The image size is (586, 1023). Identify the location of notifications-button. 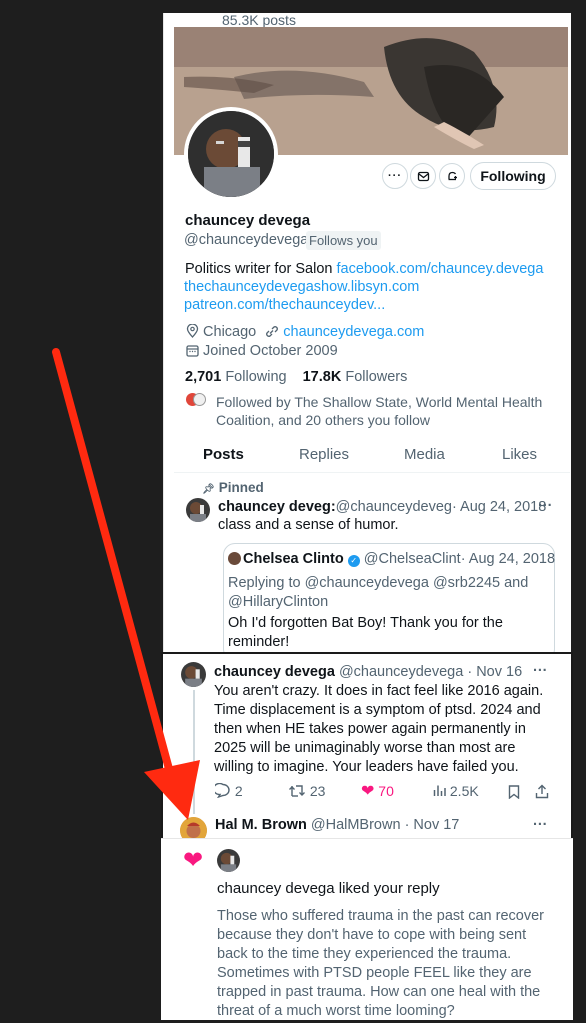
(452, 176).